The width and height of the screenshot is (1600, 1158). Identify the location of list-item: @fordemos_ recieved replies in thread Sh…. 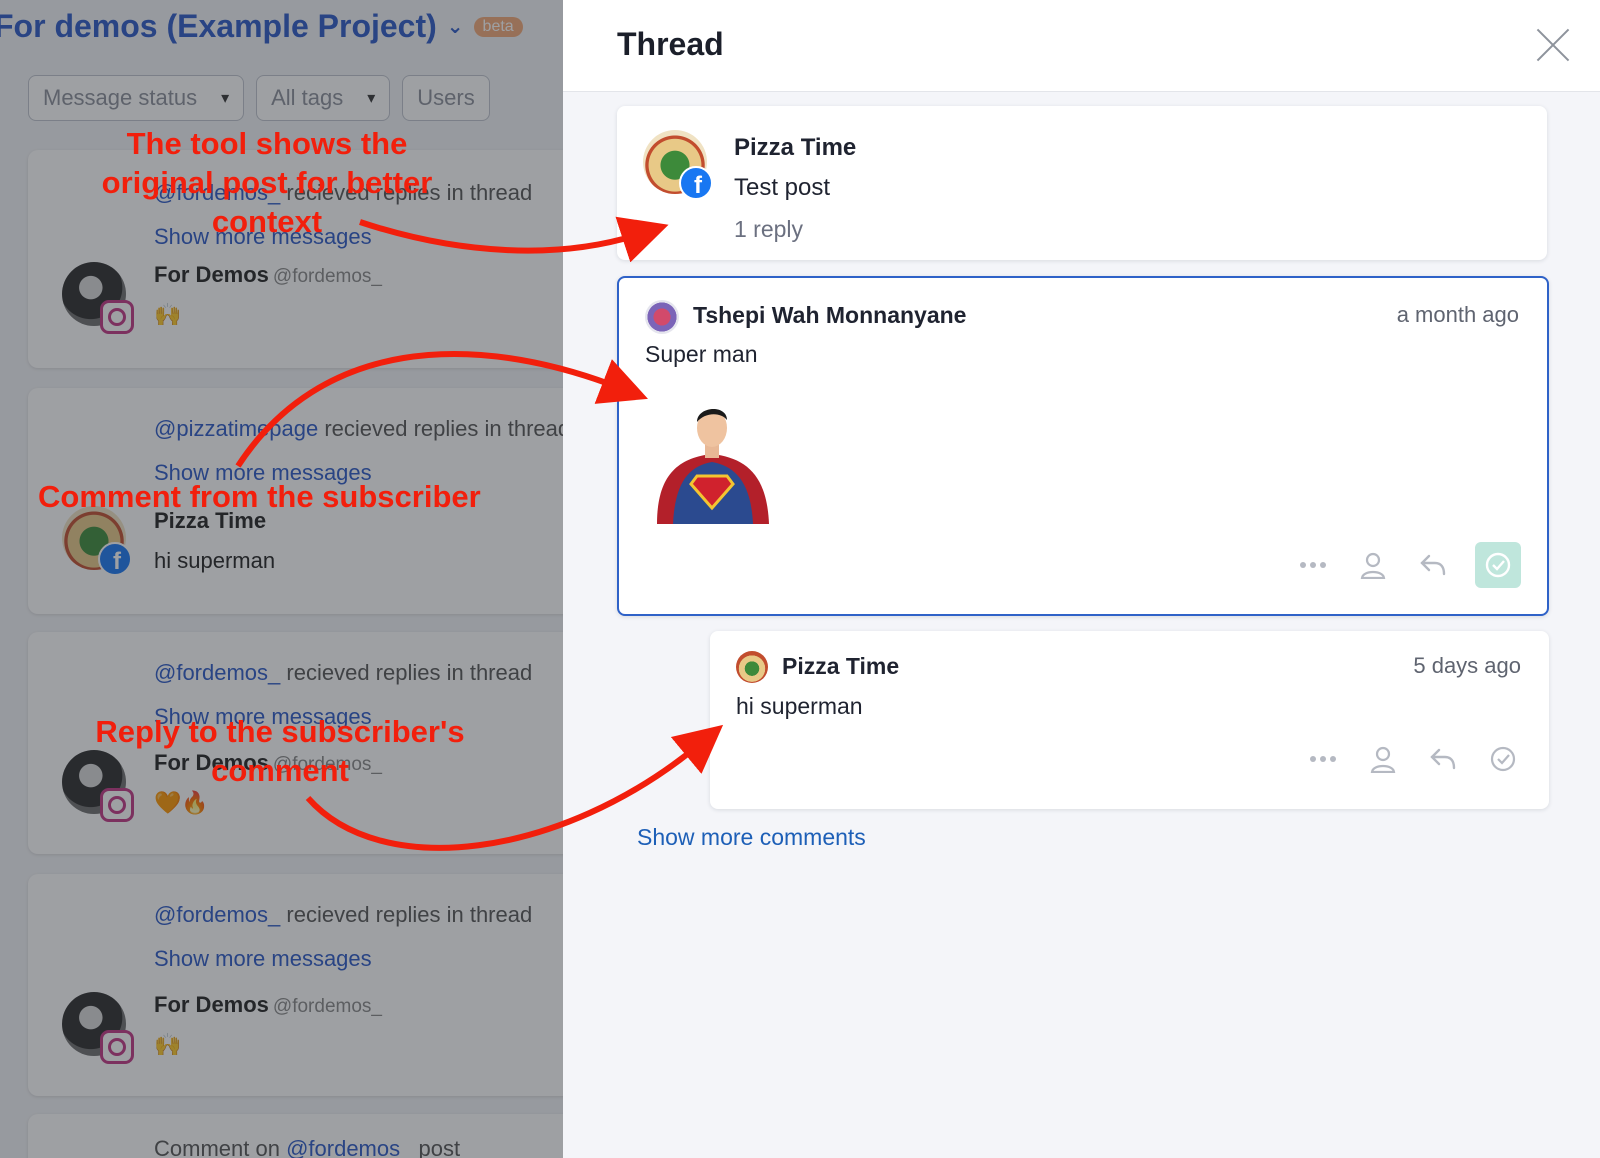
(295, 985).